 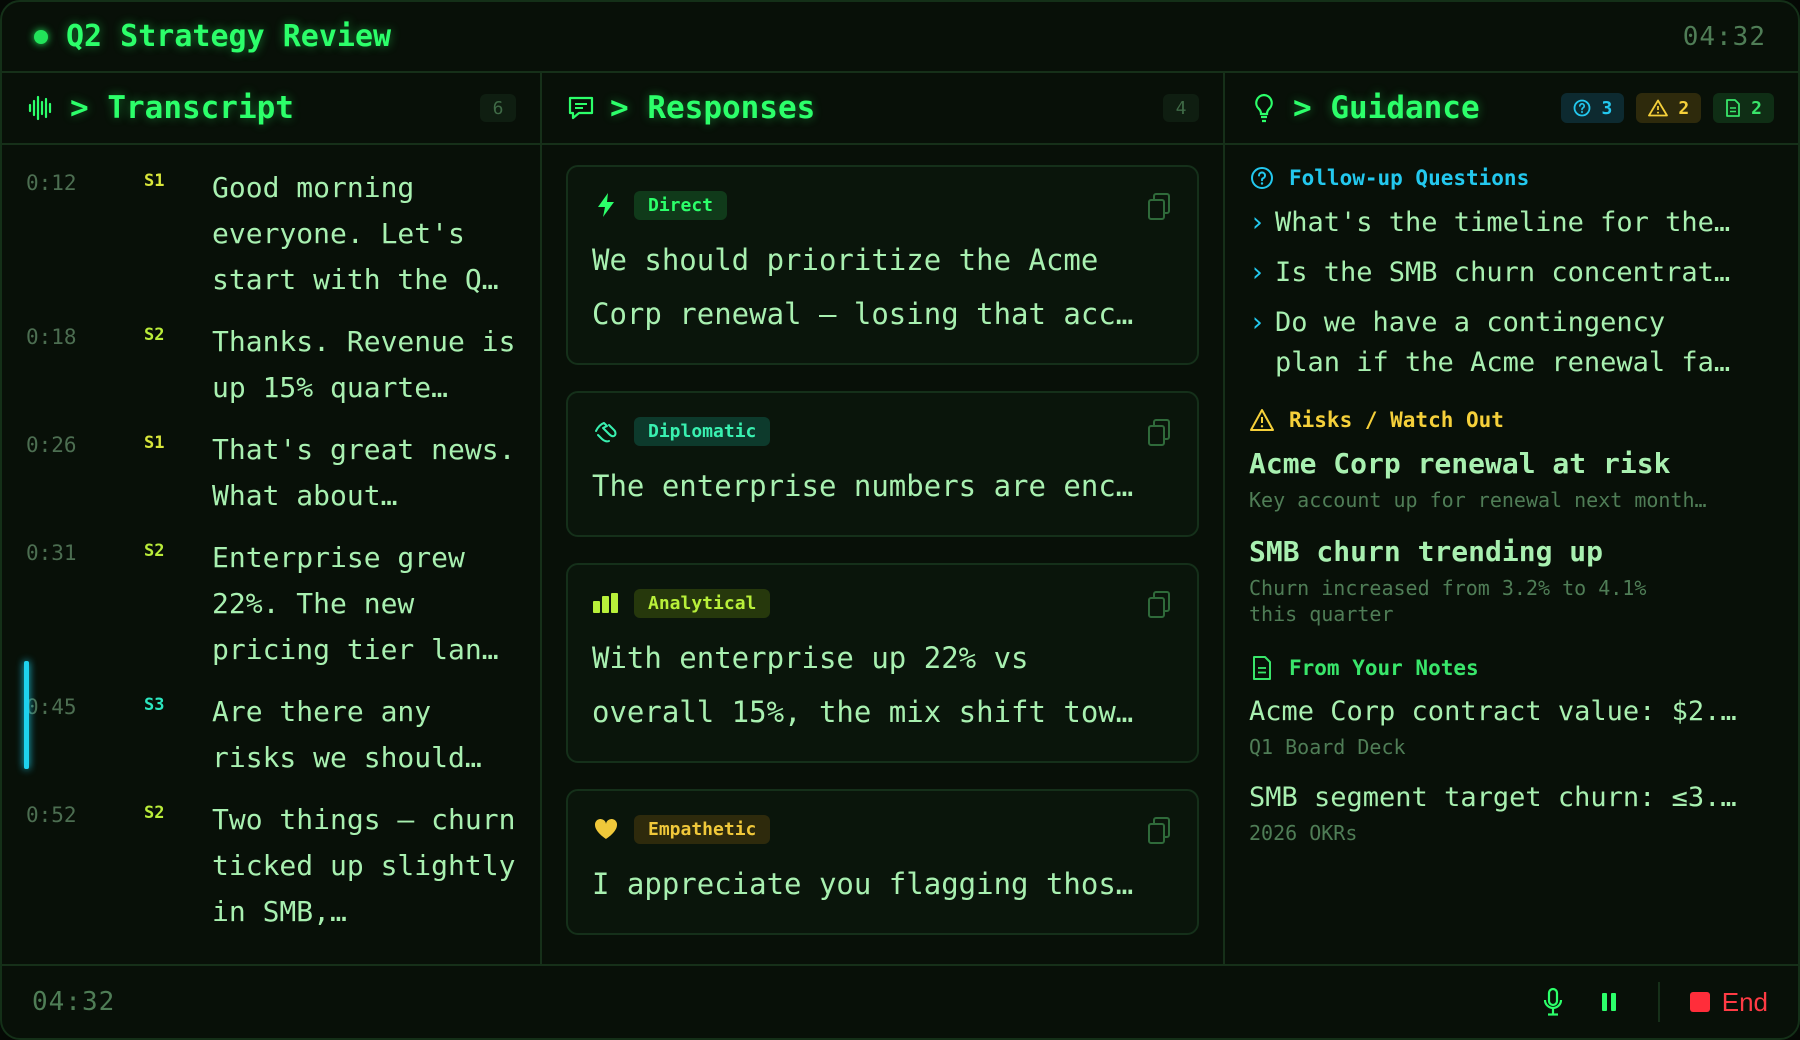 What do you see at coordinates (1257, 322) in the screenshot?
I see `chevron-right-icon: ›` at bounding box center [1257, 322].